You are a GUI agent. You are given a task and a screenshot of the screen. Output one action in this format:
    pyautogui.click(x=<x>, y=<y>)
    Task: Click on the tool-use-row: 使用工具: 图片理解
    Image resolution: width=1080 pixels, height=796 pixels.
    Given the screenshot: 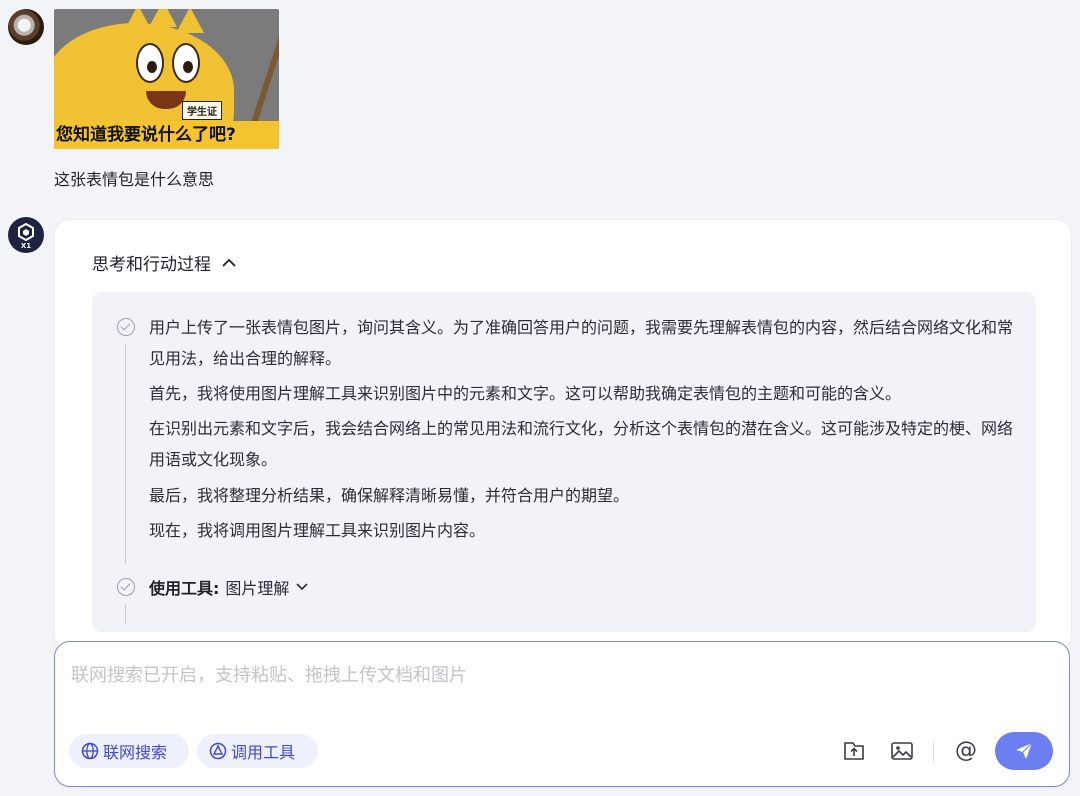 What is the action you would take?
    pyautogui.click(x=229, y=587)
    